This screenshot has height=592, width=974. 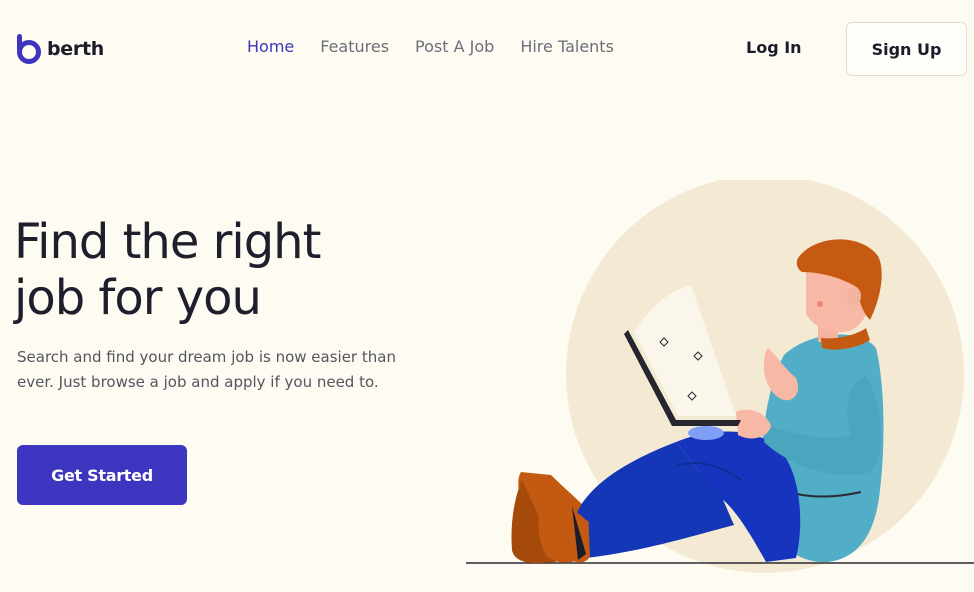 I want to click on nav-hire-talents: Hire Talents, so click(x=567, y=46).